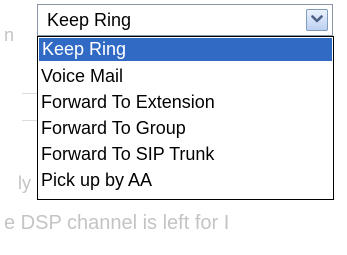 Image resolution: width=347 pixels, height=255 pixels. I want to click on select-current-value: Keep Ring, so click(89, 20).